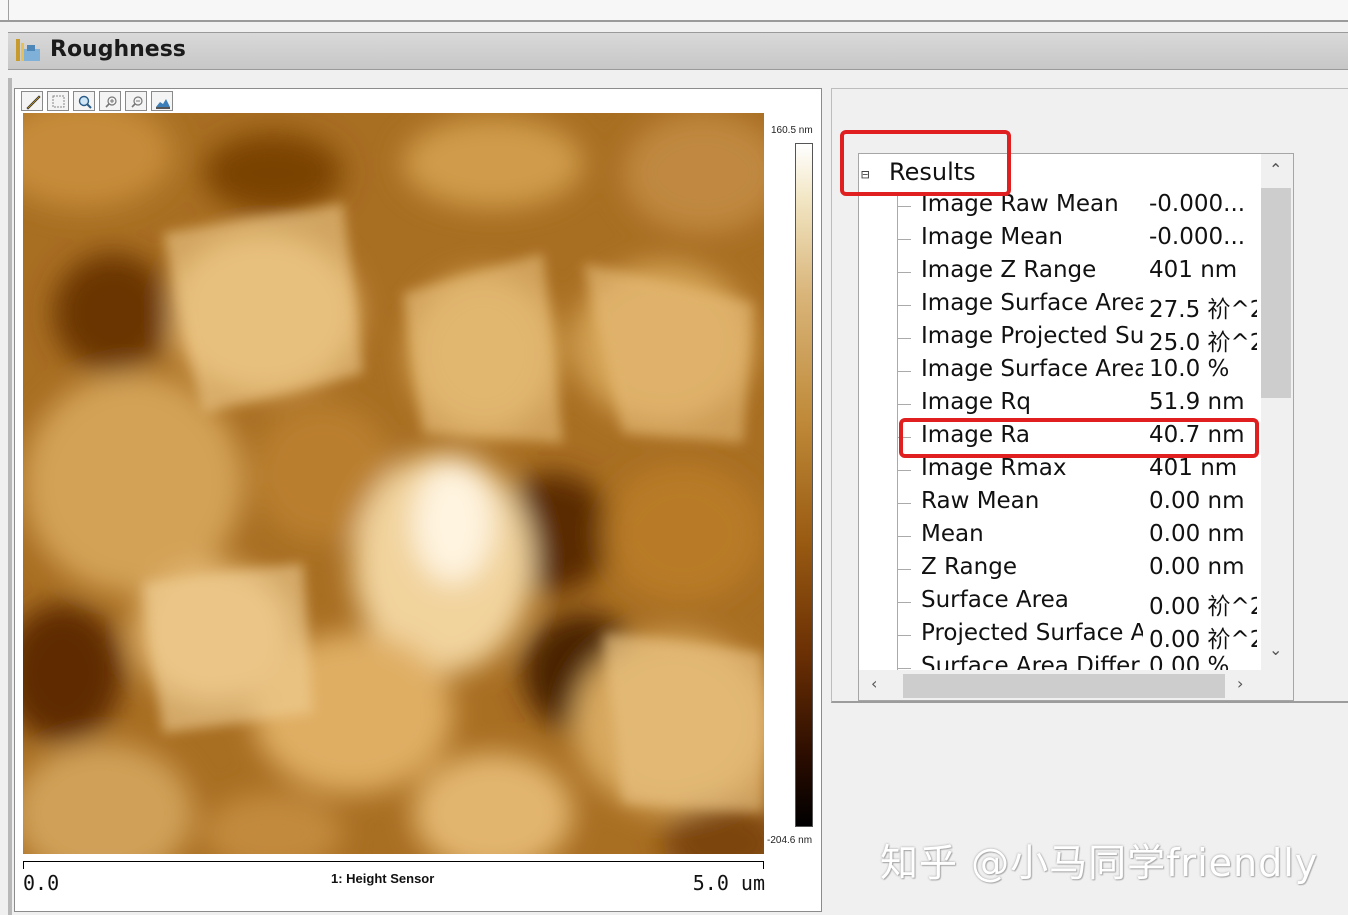 The image size is (1348, 915). Describe the element at coordinates (118, 49) in the screenshot. I see `window-title: Roughness` at that location.